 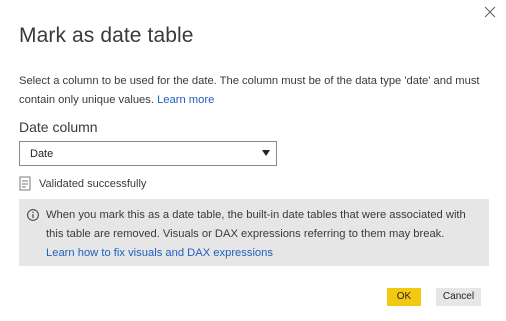 What do you see at coordinates (106, 35) in the screenshot?
I see `dialog-title: Mark as date table` at bounding box center [106, 35].